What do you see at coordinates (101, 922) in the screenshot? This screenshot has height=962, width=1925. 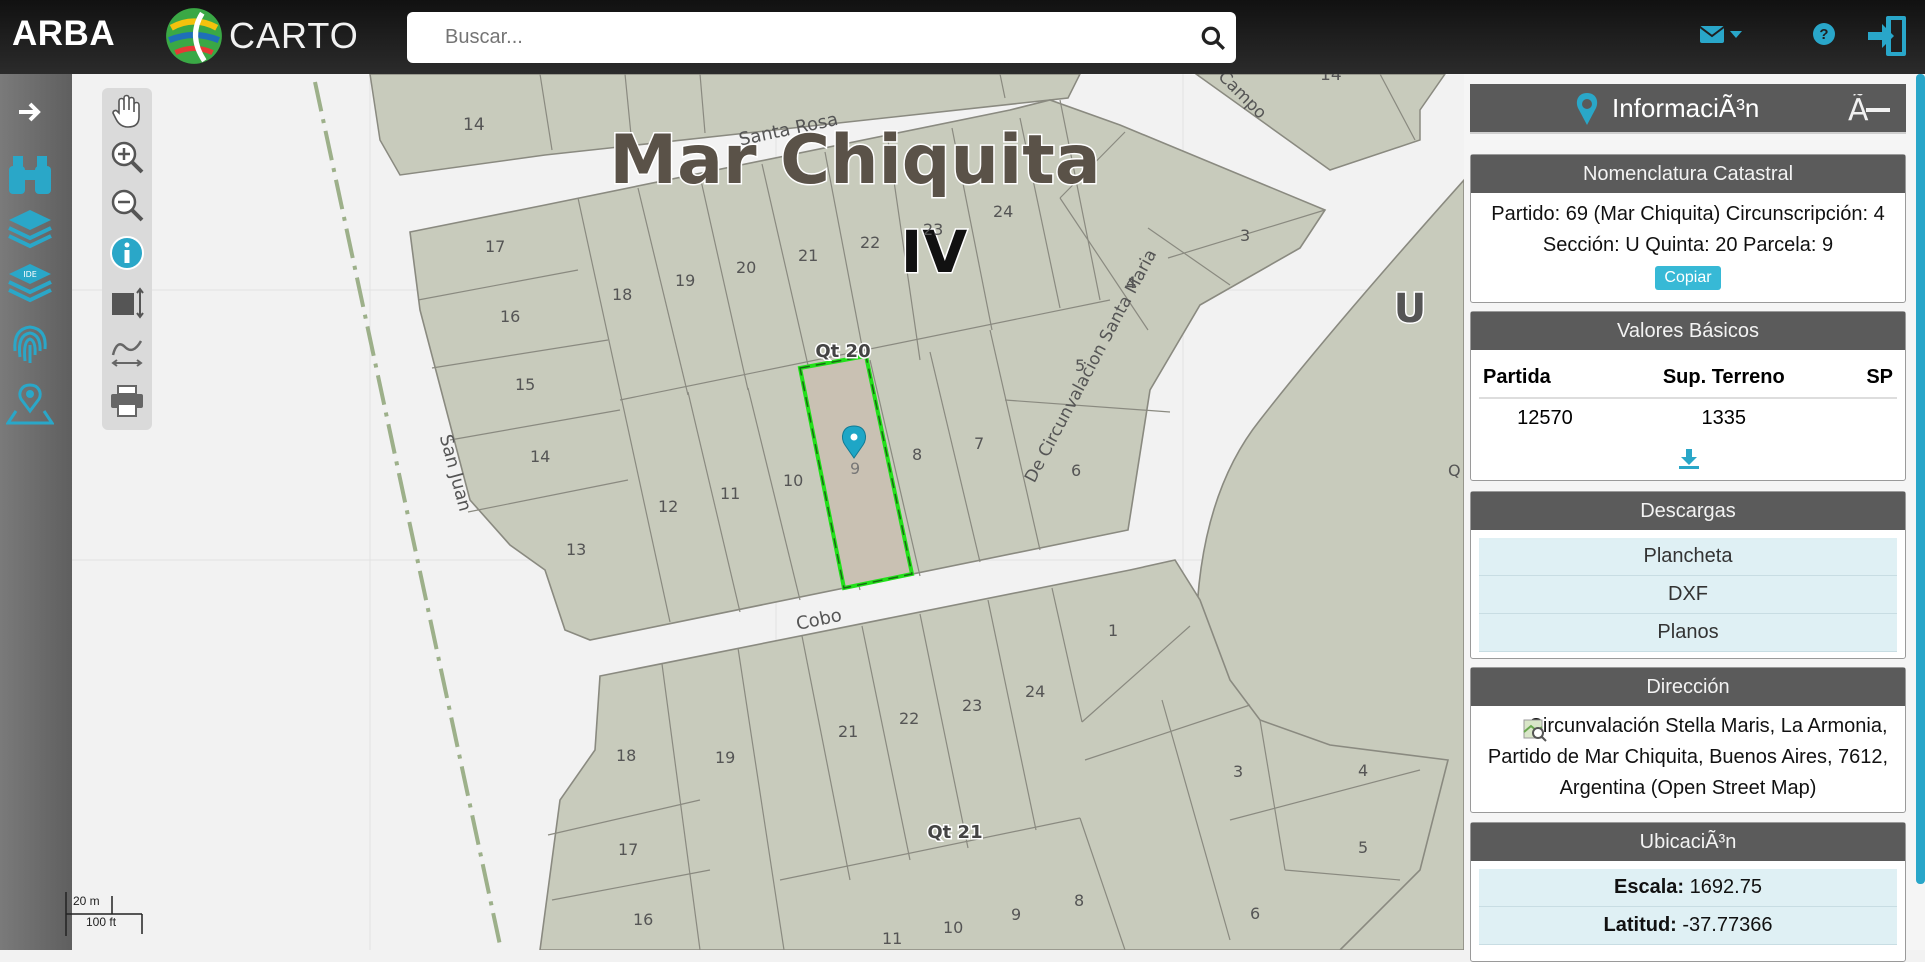 I see `scale-imperial: 100 ft` at bounding box center [101, 922].